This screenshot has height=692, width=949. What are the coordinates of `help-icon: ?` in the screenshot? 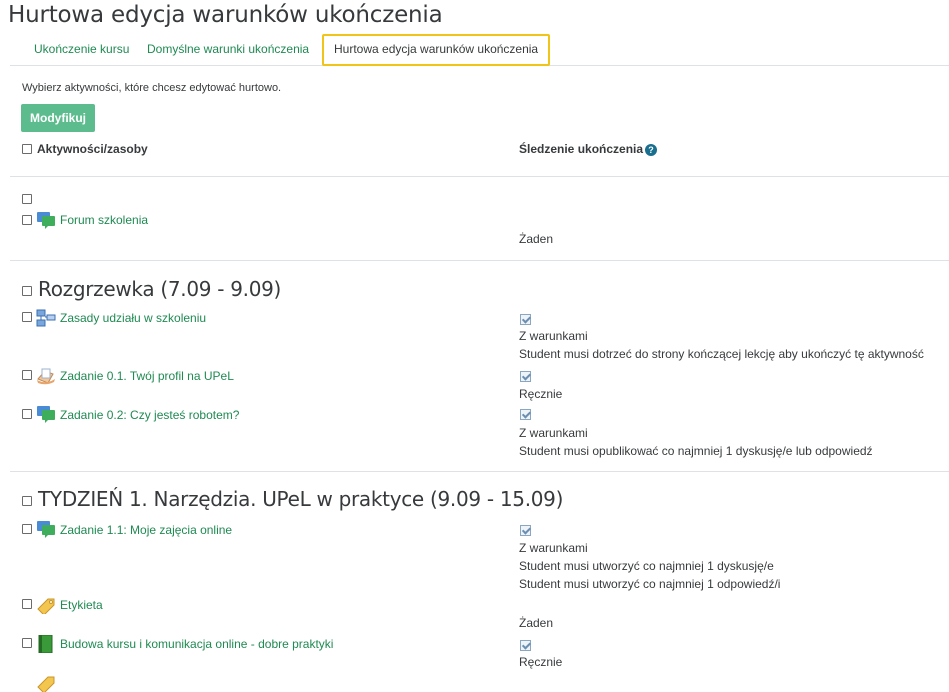 It's located at (651, 150).